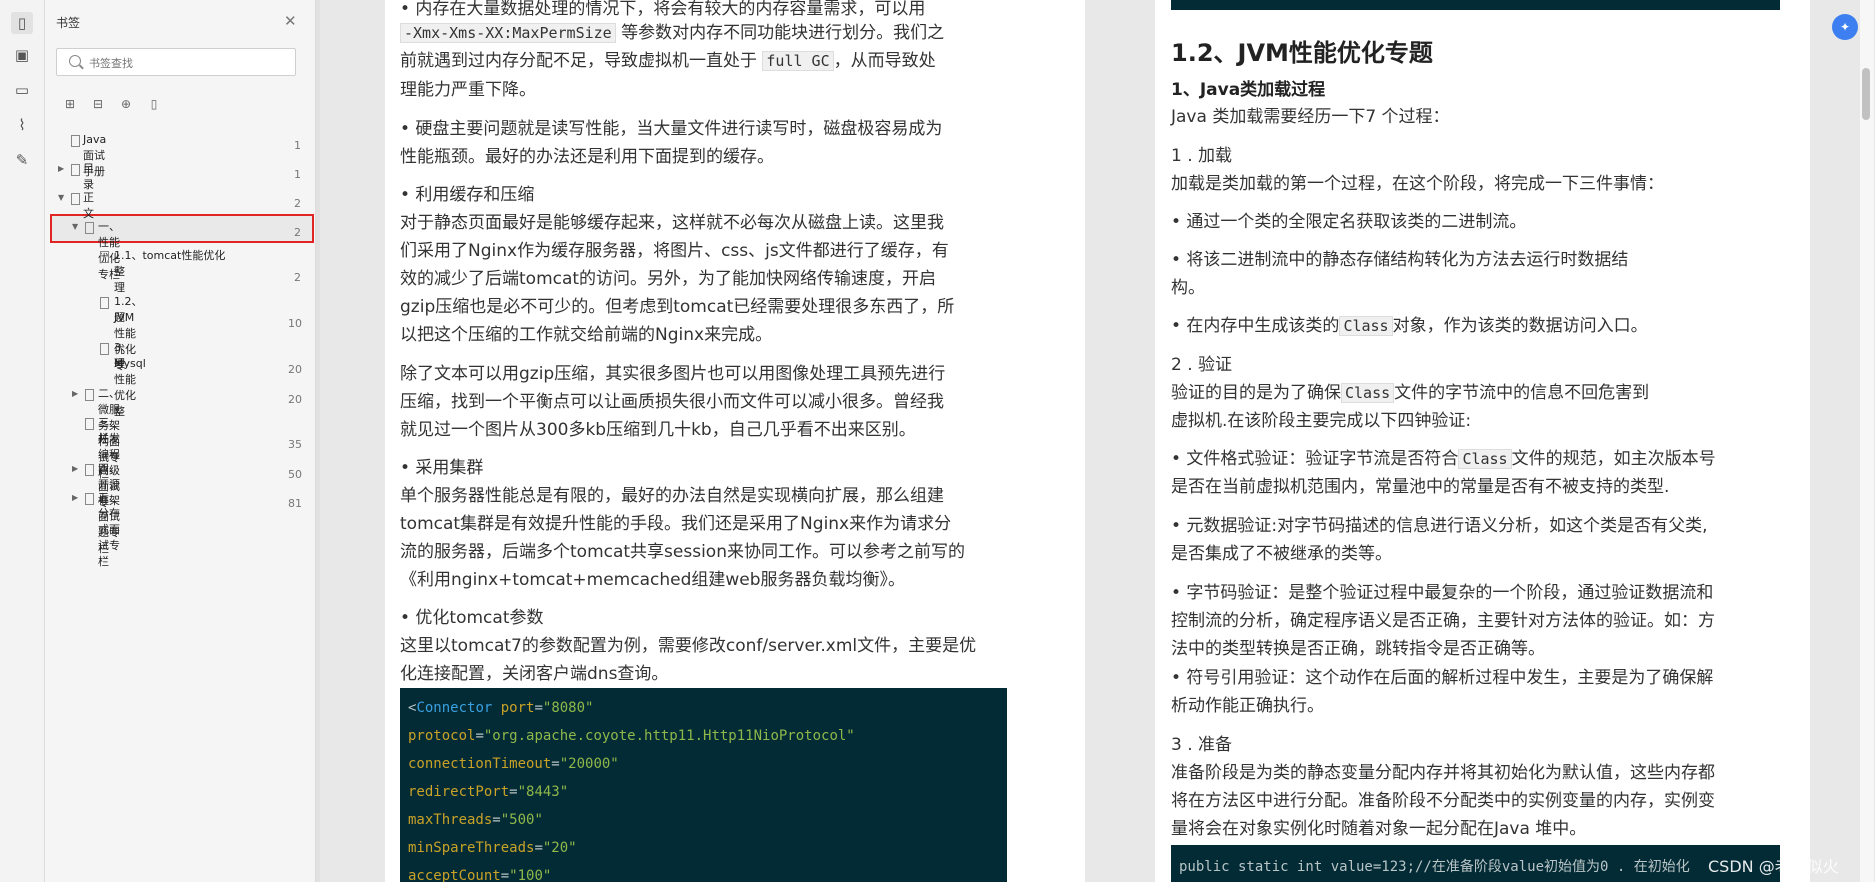  What do you see at coordinates (22, 125) in the screenshot?
I see `attachment-icon: ⌇` at bounding box center [22, 125].